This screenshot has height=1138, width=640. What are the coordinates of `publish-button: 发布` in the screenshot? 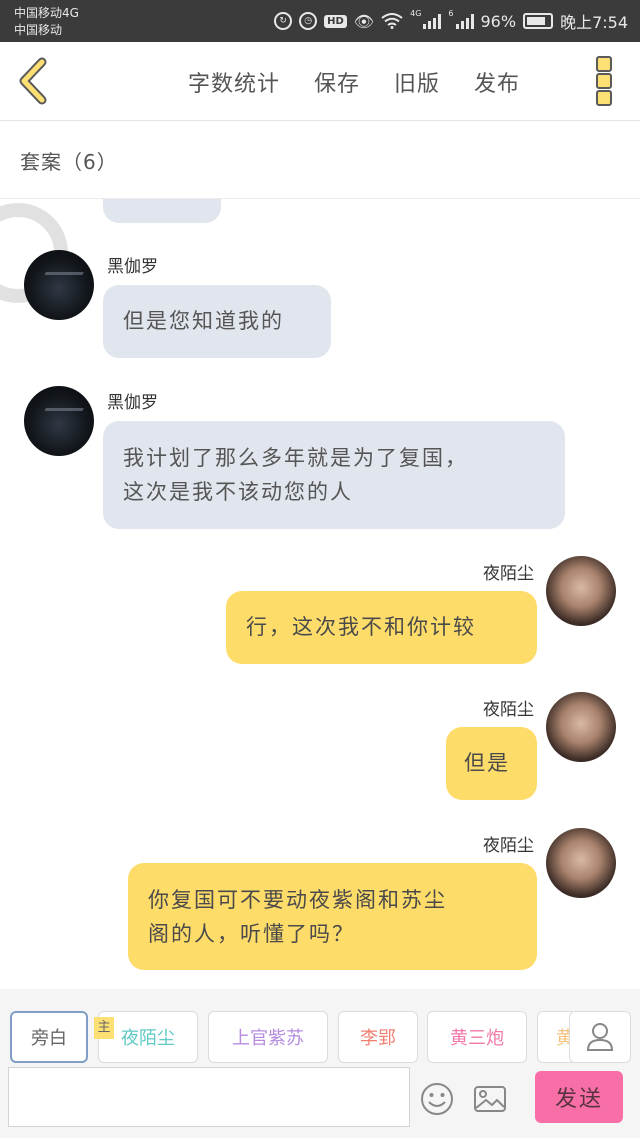 It's located at (497, 82).